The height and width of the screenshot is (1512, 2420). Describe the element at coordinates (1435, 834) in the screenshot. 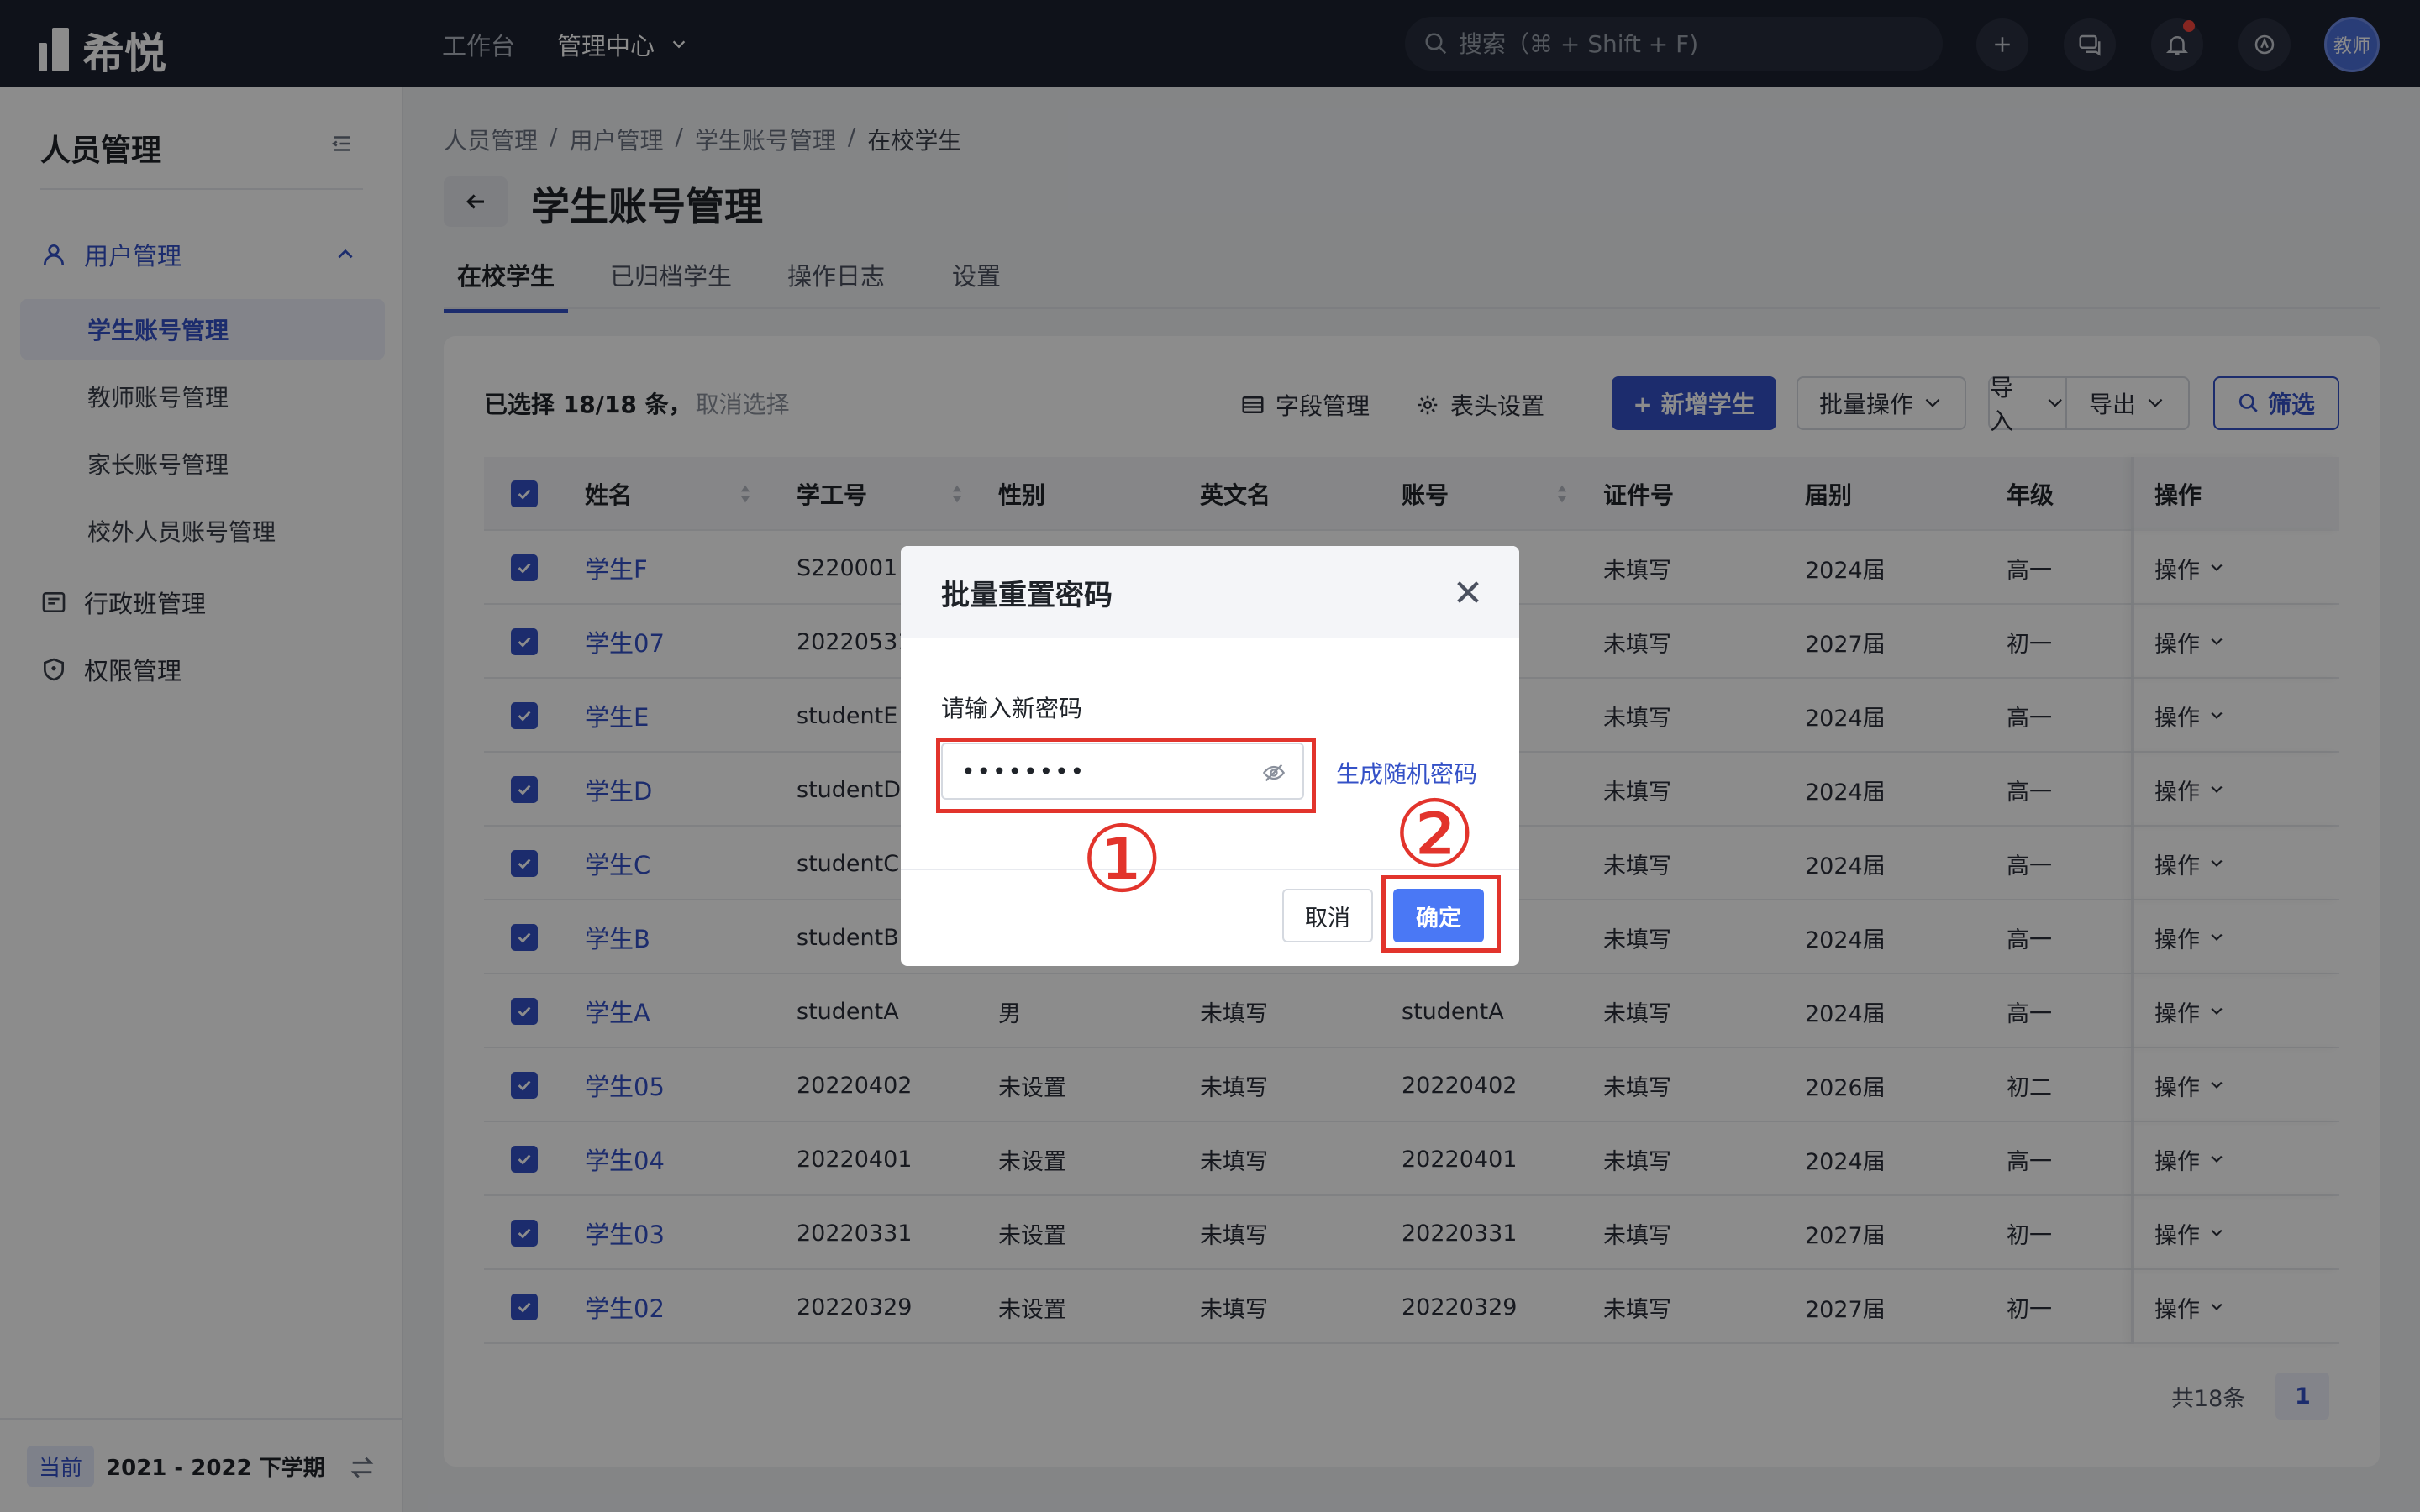

I see `annotation-step-2: ②` at that location.